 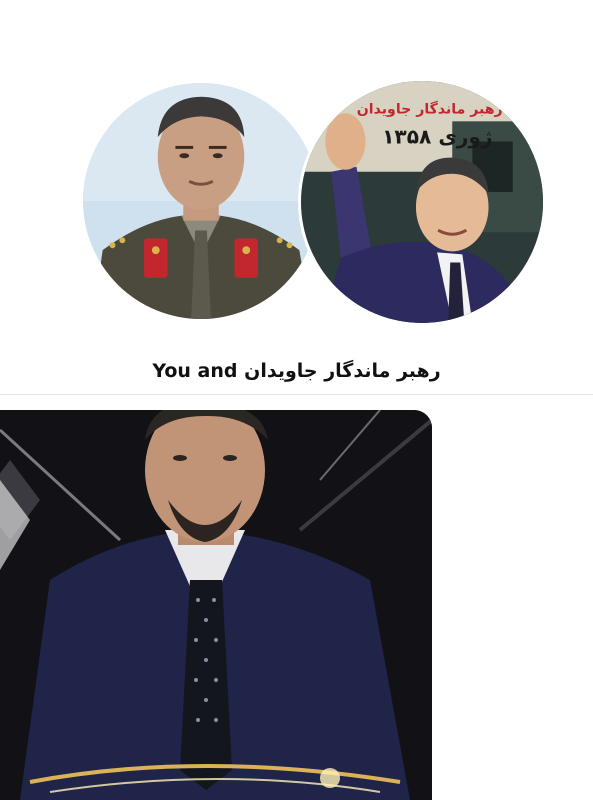 I want to click on conversation-participants-caption: رهبر ماندگار جاویدان You and, so click(x=296, y=371).